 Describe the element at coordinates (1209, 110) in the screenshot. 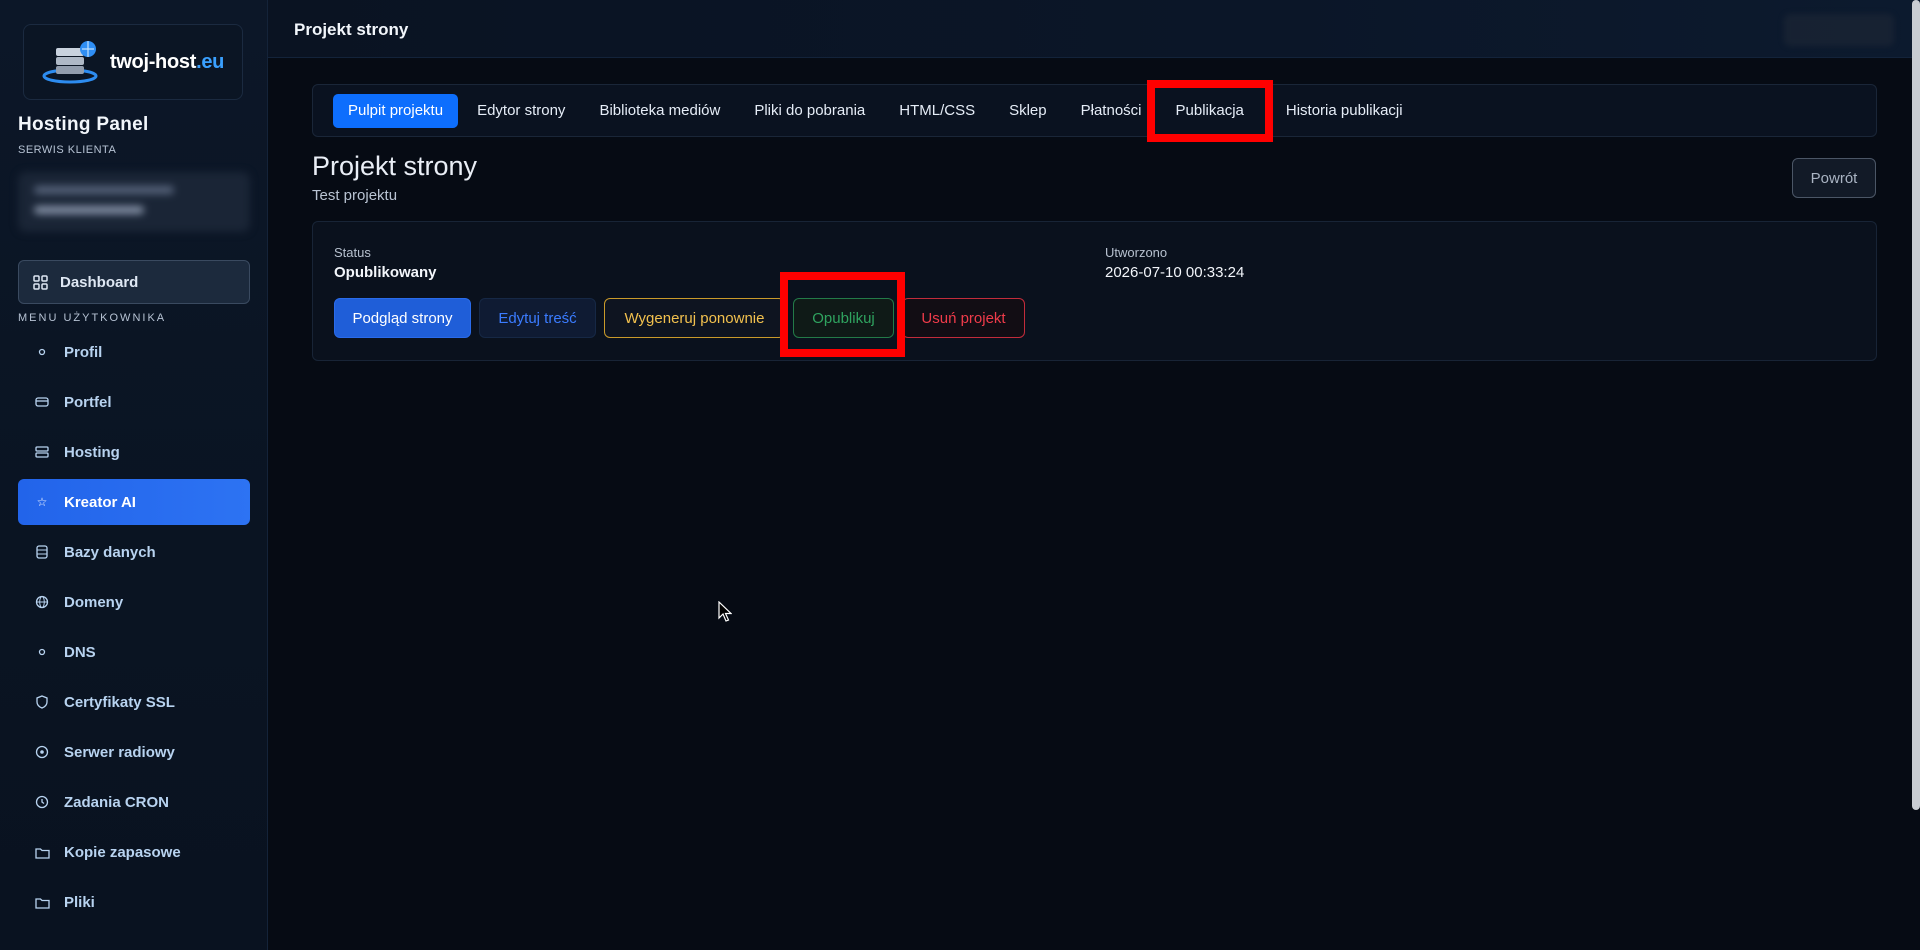

I see `tab-publikacja: Publikacja` at that location.